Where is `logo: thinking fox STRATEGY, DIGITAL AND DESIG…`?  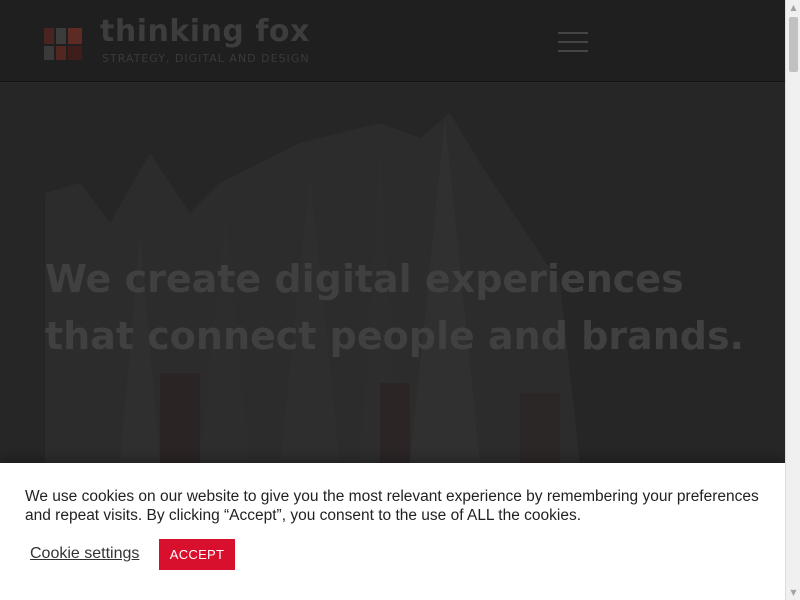 logo: thinking fox STRATEGY, DIGITAL AND DESIG… is located at coordinates (179, 43).